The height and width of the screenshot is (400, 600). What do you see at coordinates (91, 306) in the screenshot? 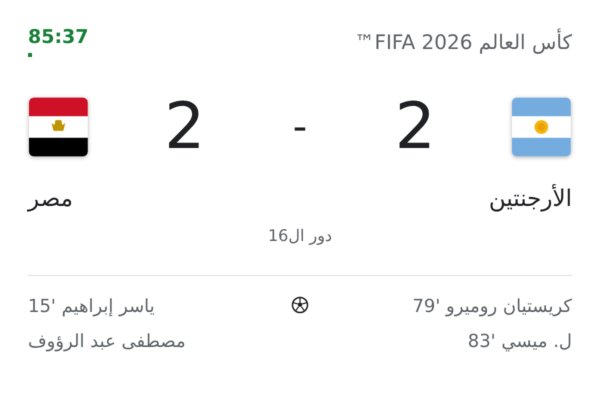
I see `goal-scorer: ياسر إبراهيم '15` at bounding box center [91, 306].